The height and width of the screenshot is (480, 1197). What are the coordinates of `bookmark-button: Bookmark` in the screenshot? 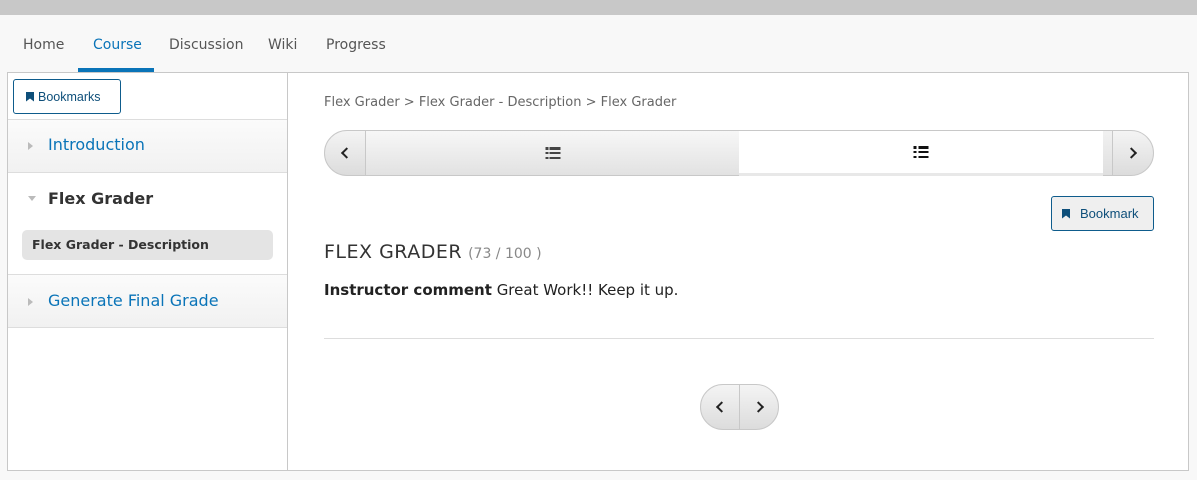 It's located at (1102, 213).